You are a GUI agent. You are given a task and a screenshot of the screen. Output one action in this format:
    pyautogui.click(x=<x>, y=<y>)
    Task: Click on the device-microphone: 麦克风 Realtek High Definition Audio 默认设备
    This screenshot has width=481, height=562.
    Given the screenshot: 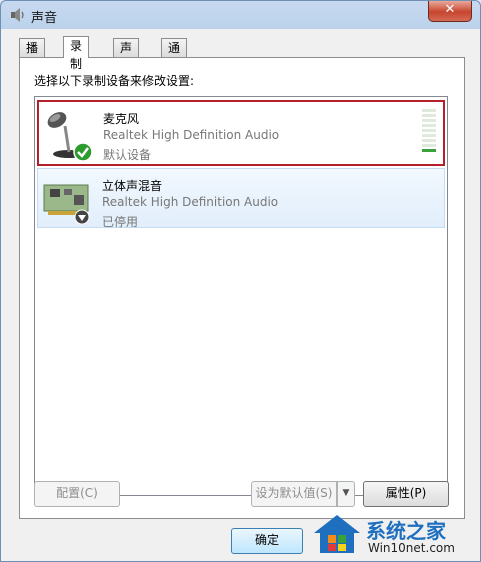 What is the action you would take?
    pyautogui.click(x=241, y=133)
    